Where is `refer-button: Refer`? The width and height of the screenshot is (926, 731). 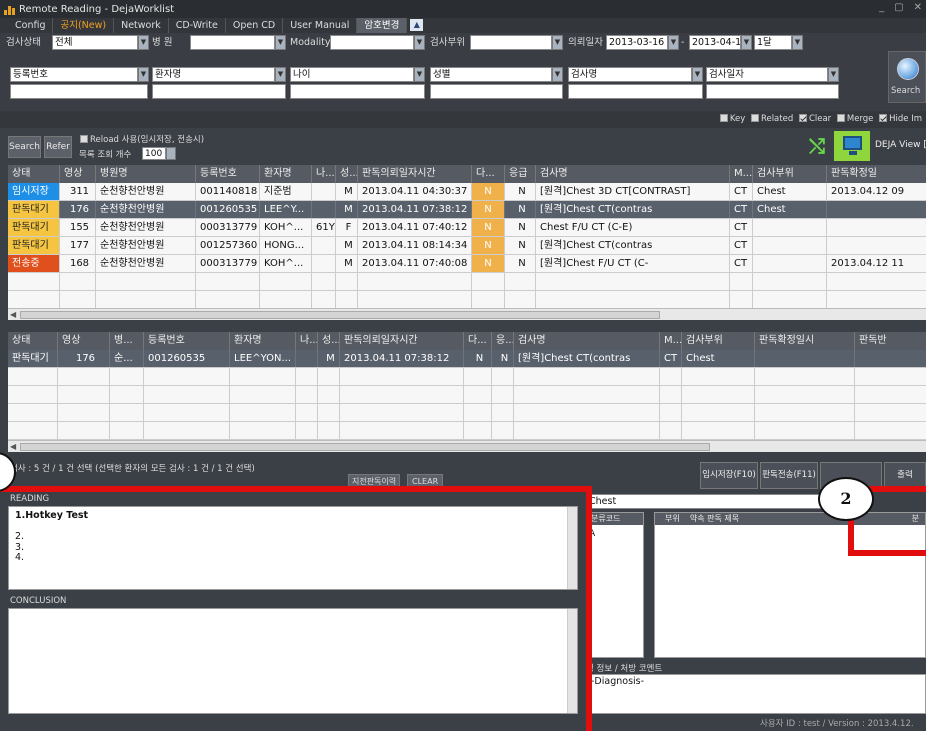 refer-button: Refer is located at coordinates (58, 147).